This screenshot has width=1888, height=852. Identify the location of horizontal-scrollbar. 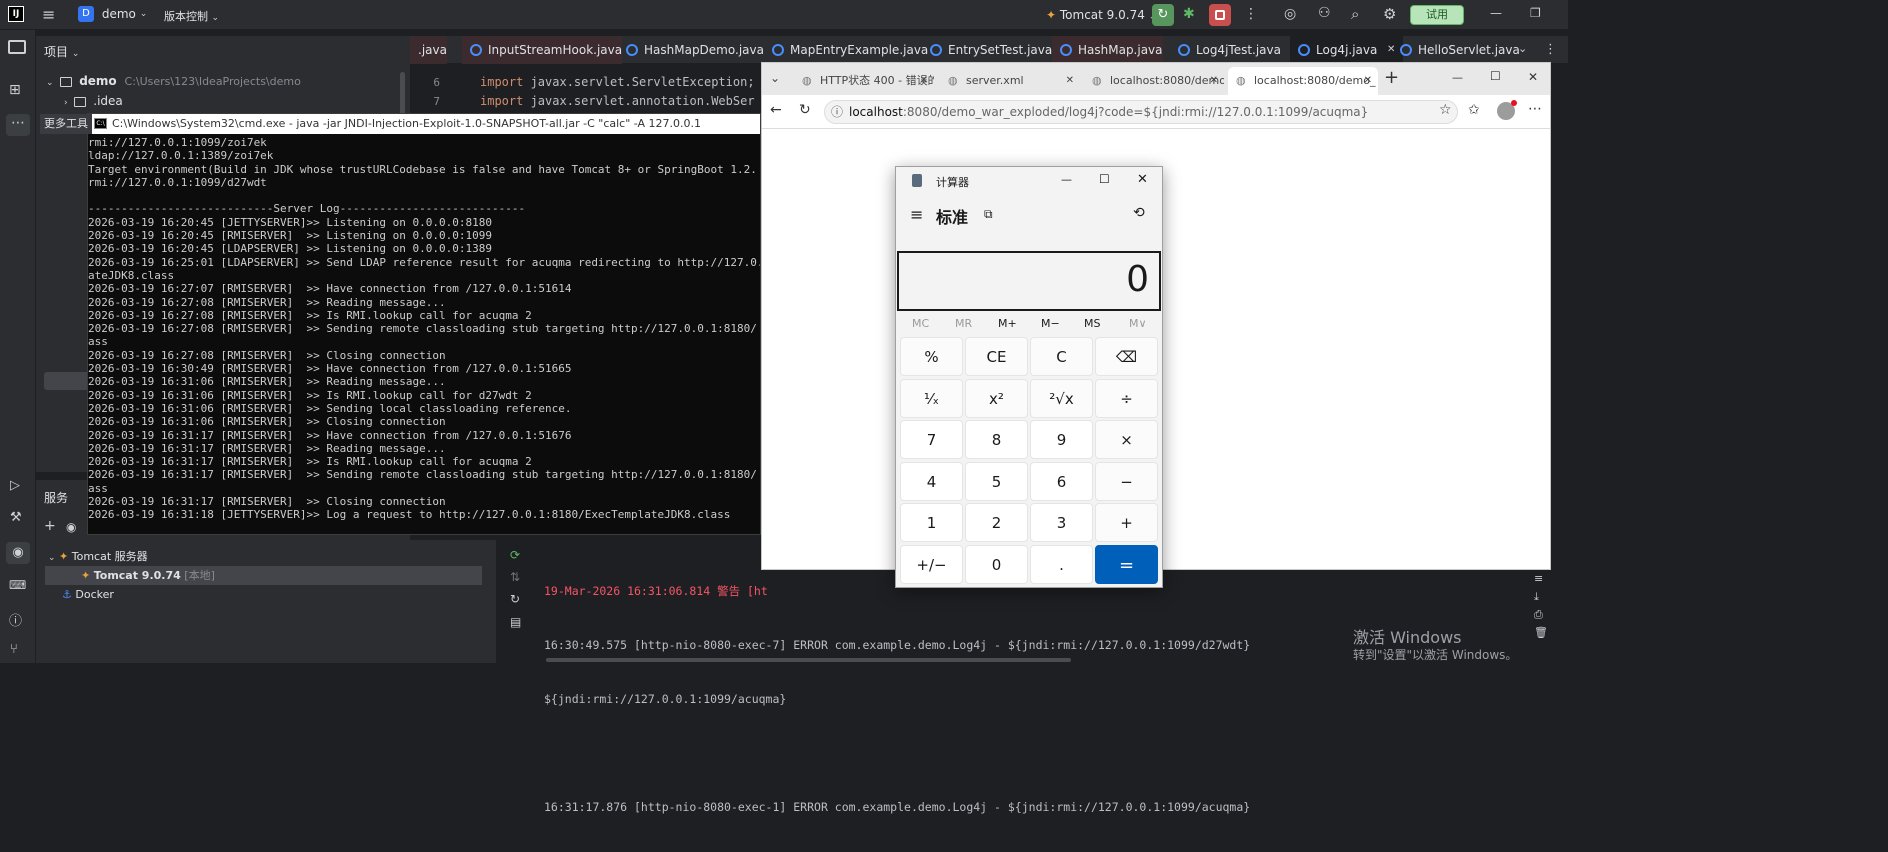
(808, 660).